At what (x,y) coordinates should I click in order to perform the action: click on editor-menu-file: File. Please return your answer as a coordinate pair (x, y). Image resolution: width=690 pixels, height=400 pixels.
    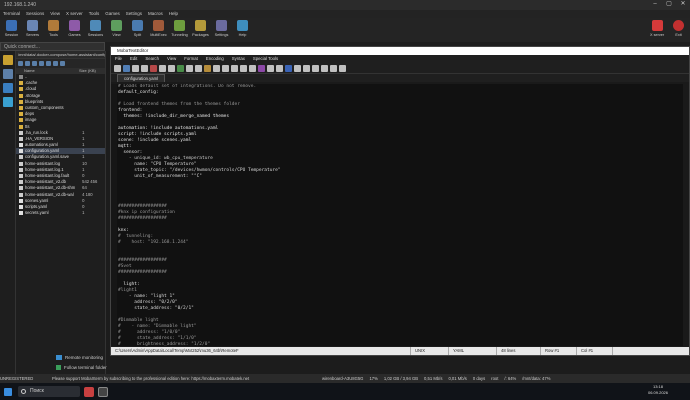
    Looking at the image, I should click on (118, 59).